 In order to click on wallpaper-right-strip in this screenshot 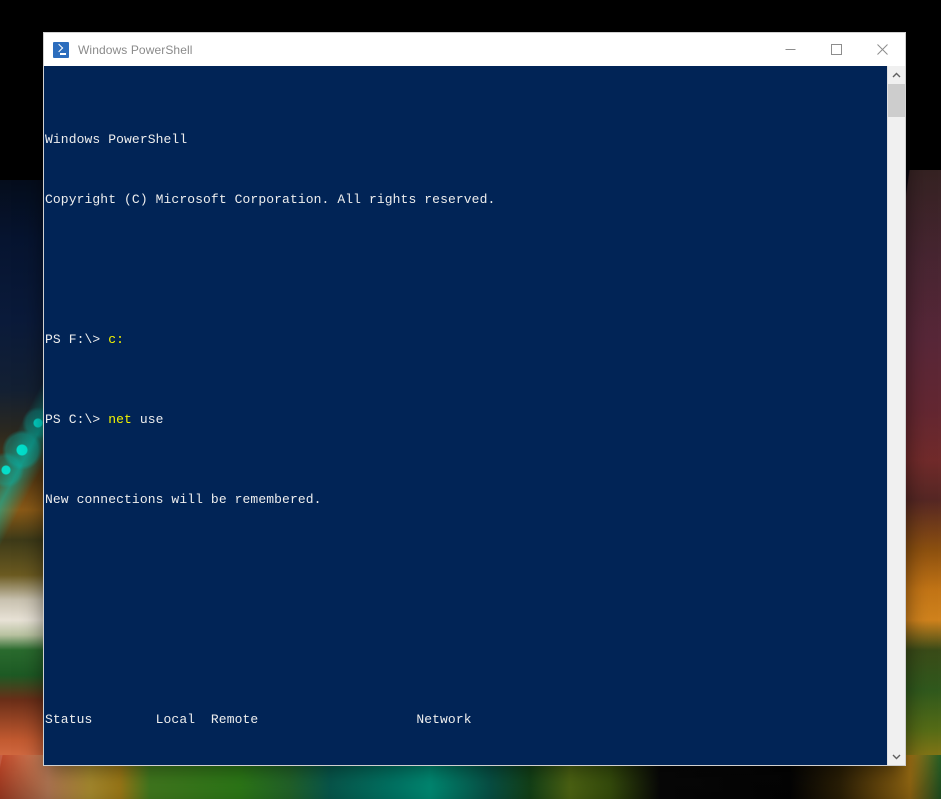, I will do `click(923, 484)`.